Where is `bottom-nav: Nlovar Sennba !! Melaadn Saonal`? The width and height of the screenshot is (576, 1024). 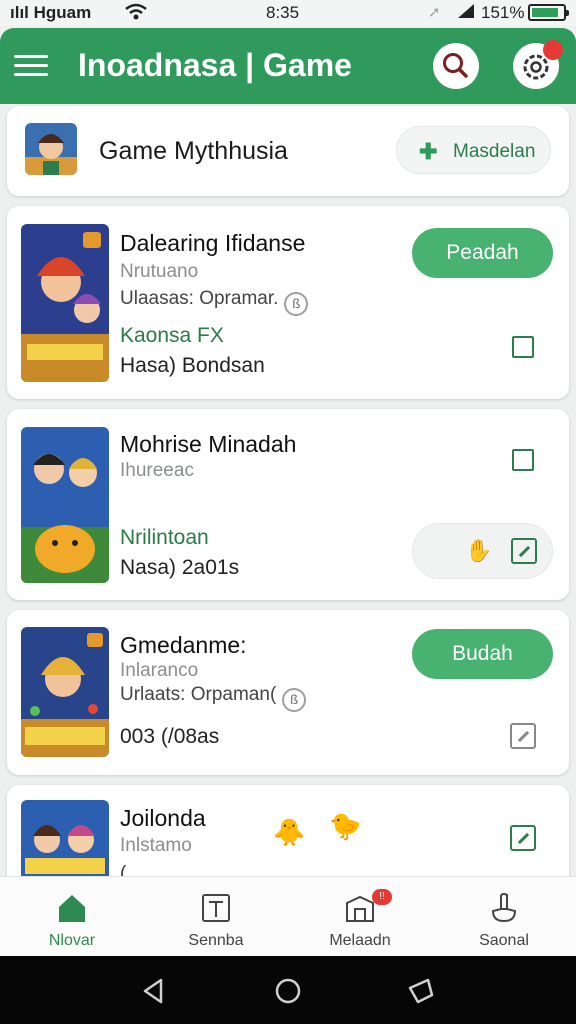
bottom-nav: Nlovar Sennba !! Melaadn Saonal is located at coordinates (288, 916).